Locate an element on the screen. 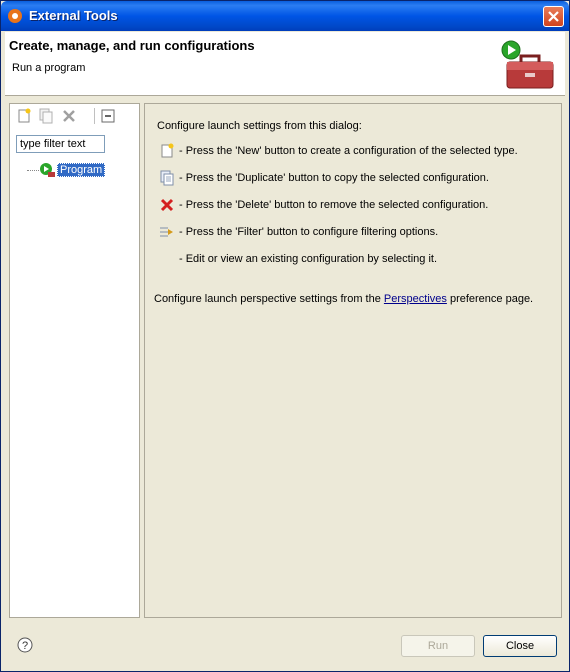 This screenshot has width=570, height=672. close-button: Close is located at coordinates (520, 646).